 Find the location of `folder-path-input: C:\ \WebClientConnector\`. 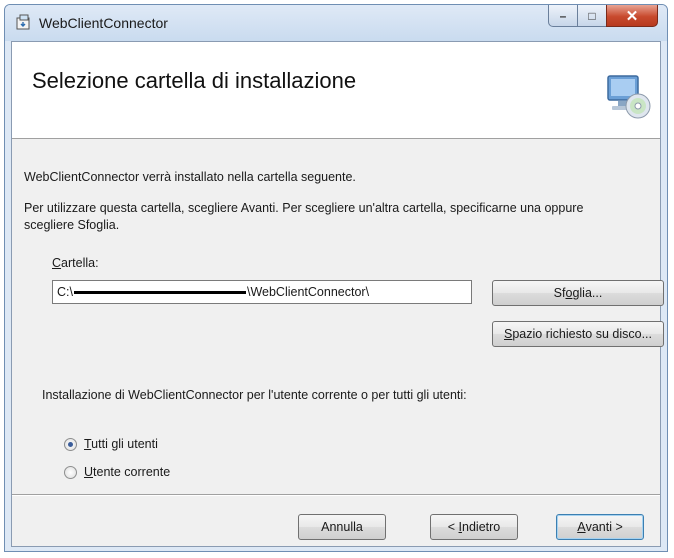

folder-path-input: C:\ \WebClientConnector\ is located at coordinates (262, 292).